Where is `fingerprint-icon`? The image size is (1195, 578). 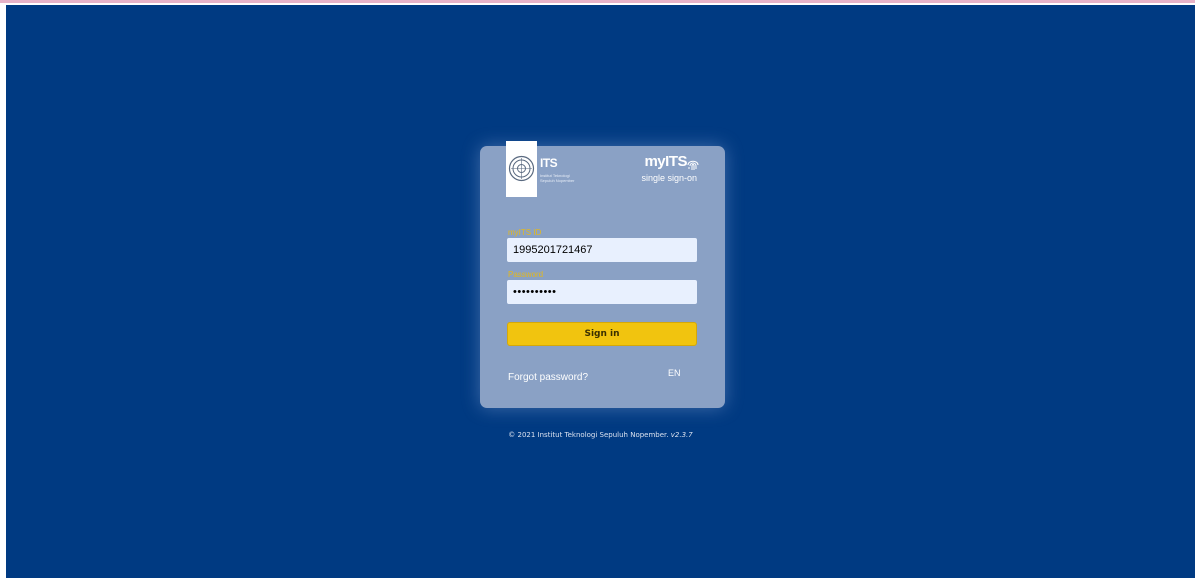 fingerprint-icon is located at coordinates (693, 165).